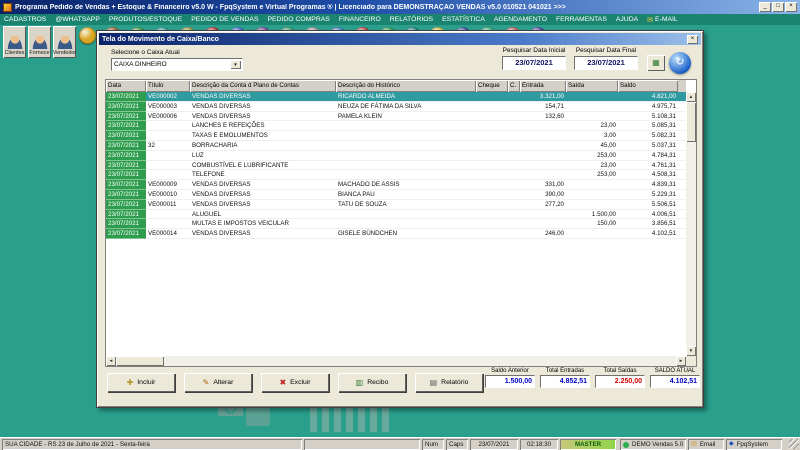 This screenshot has height=450, width=800. What do you see at coordinates (663, 214) in the screenshot?
I see `cell-saldo: 4.006,51` at bounding box center [663, 214].